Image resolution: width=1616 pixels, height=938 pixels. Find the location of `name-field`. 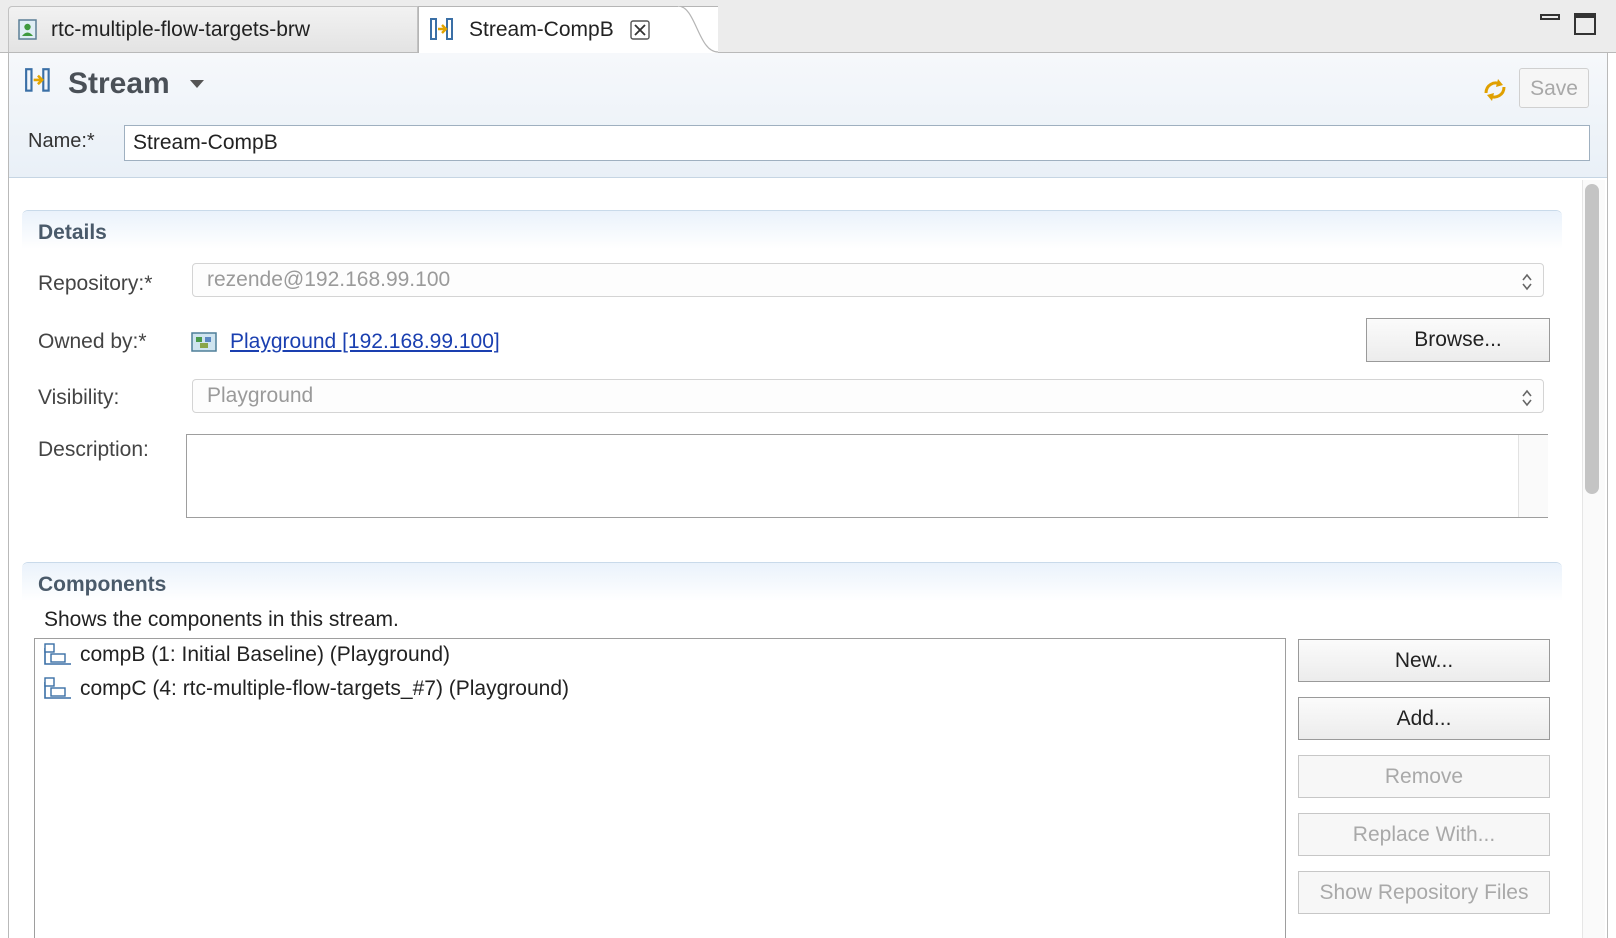

name-field is located at coordinates (857, 143).